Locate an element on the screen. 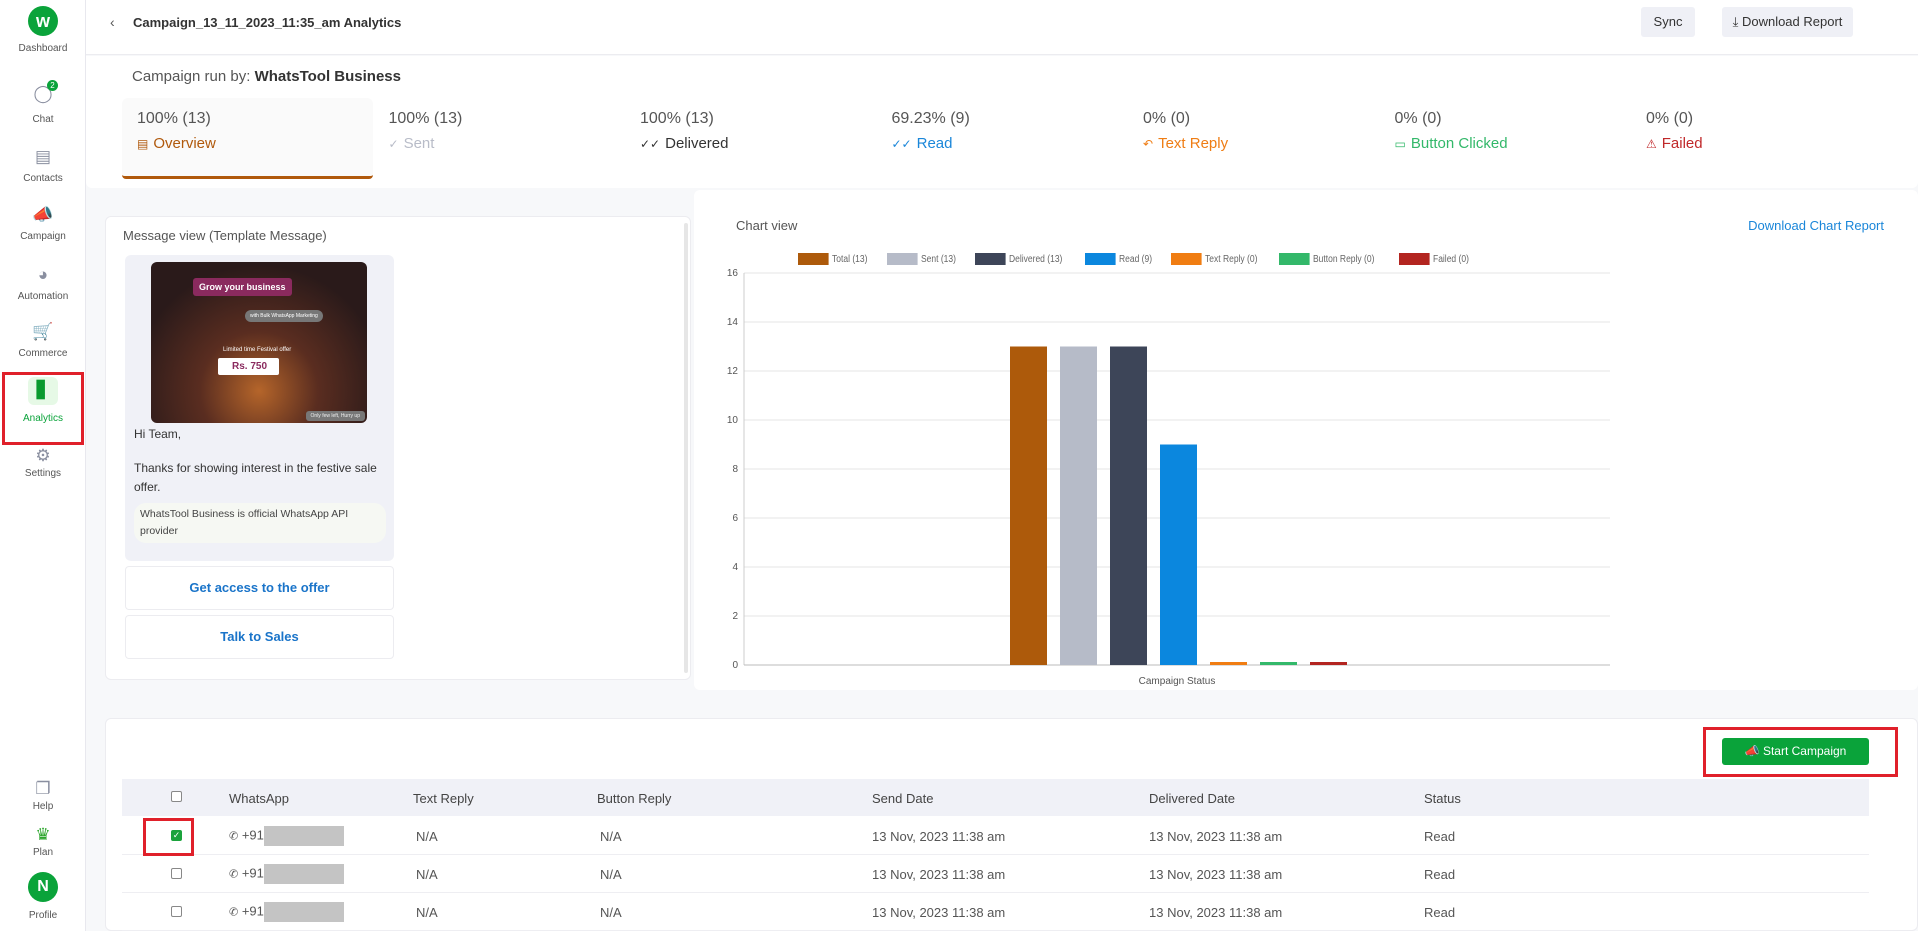 The height and width of the screenshot is (931, 1918). sidebar-item-profile: N Profile is located at coordinates (43, 896).